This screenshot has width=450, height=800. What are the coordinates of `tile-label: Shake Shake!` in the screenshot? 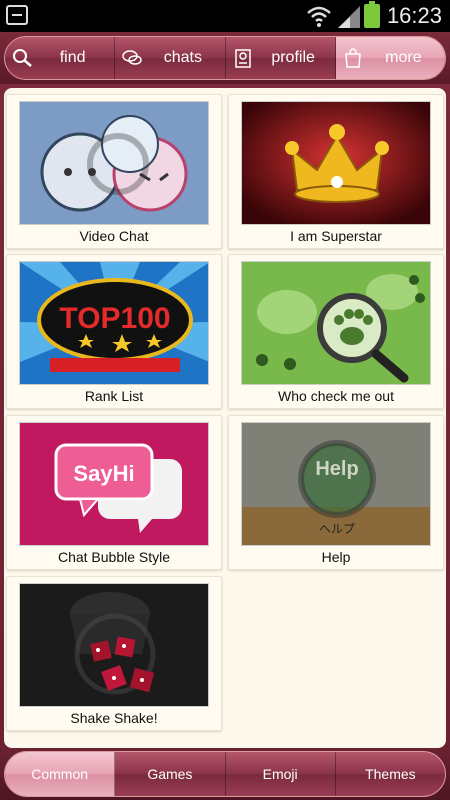 It's located at (114, 718).